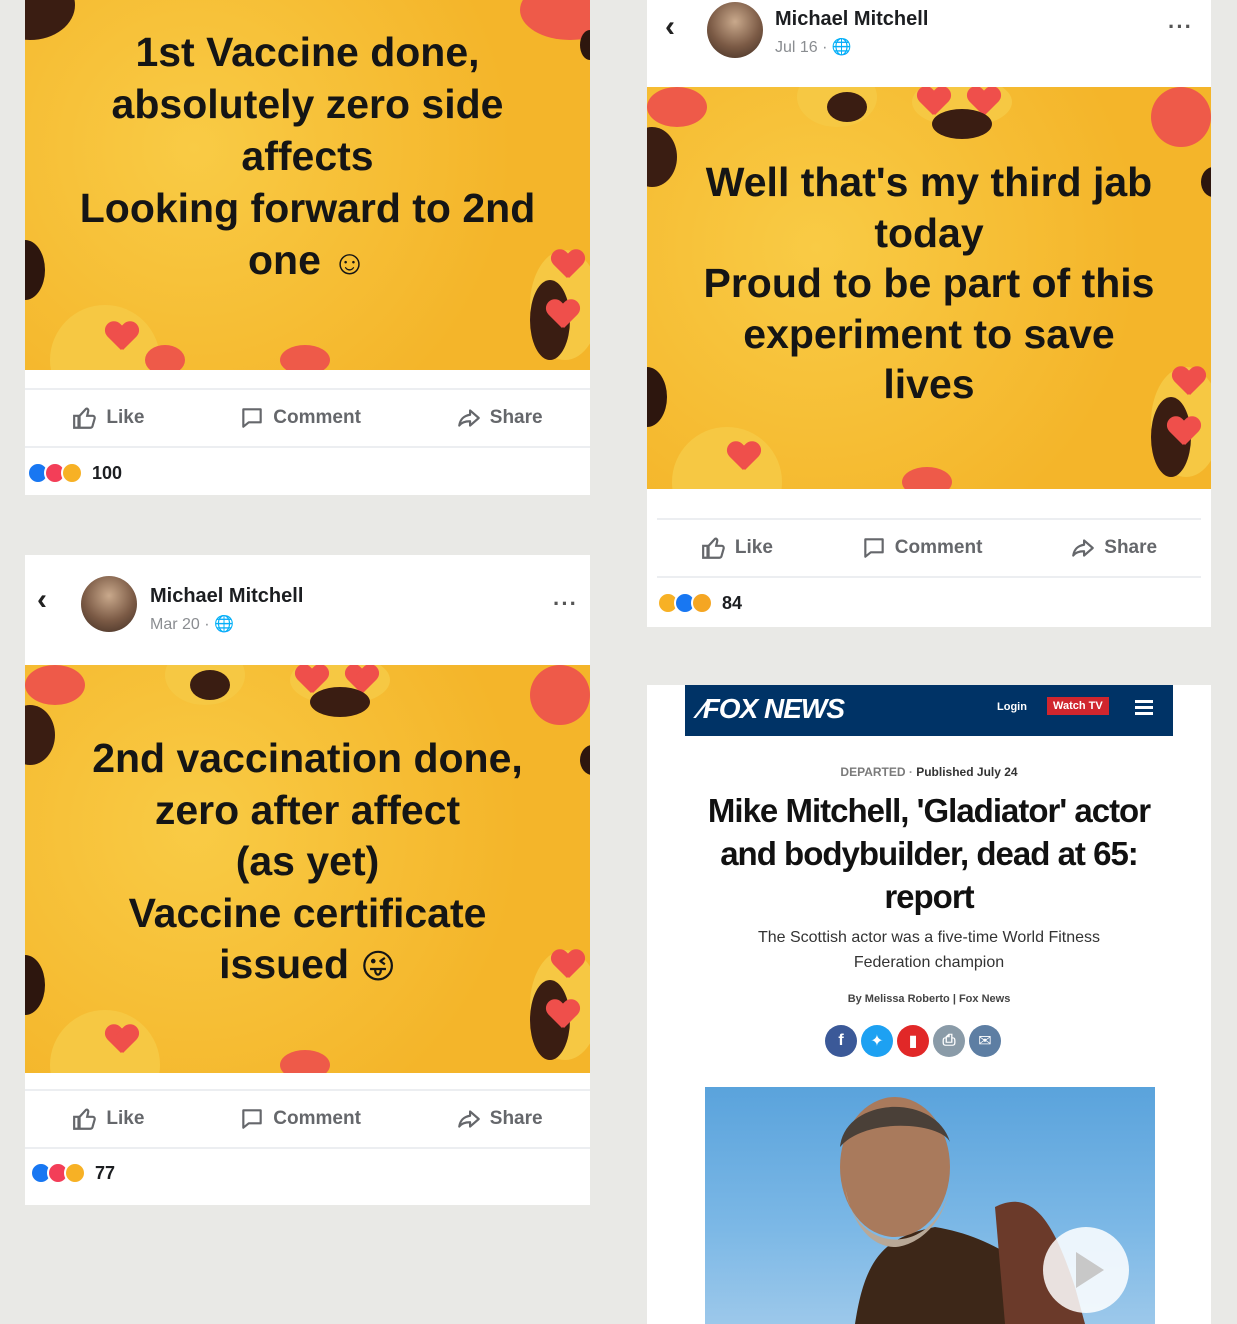  I want to click on email-icon: ✉, so click(985, 1041).